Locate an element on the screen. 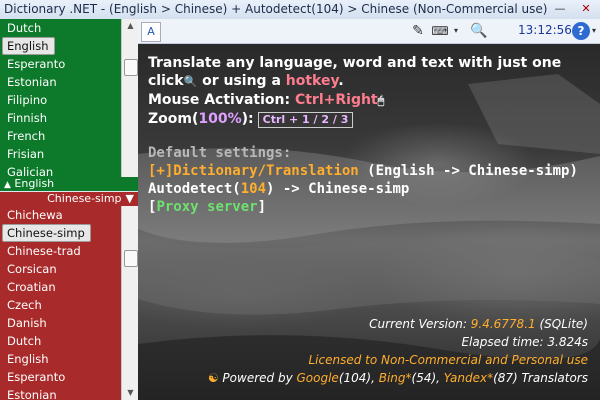 Image resolution: width=600 pixels, height=400 pixels. help-icon: ? is located at coordinates (581, 31).